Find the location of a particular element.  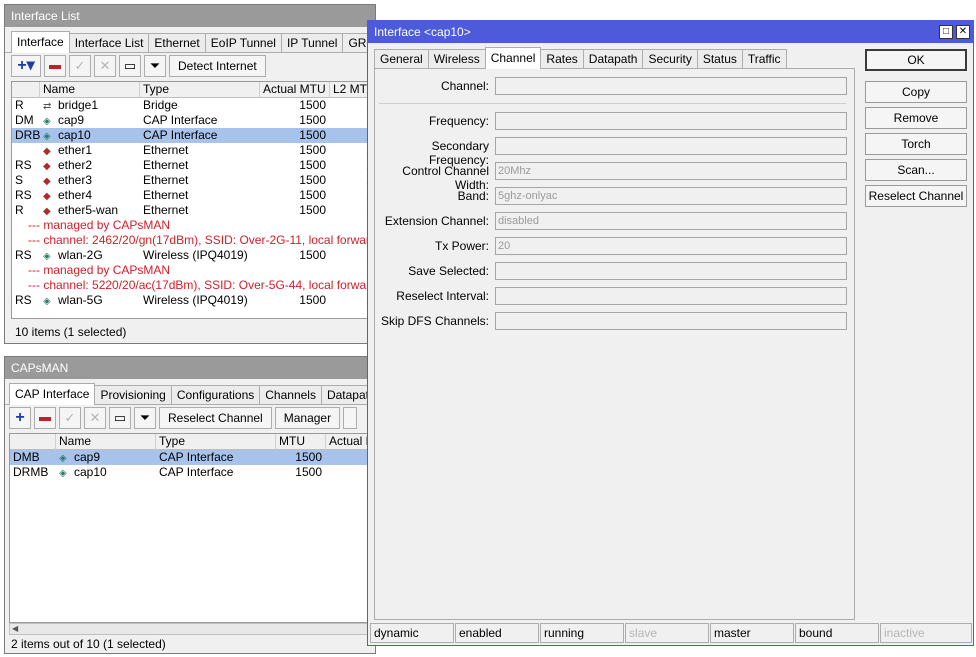

more-button is located at coordinates (350, 418).